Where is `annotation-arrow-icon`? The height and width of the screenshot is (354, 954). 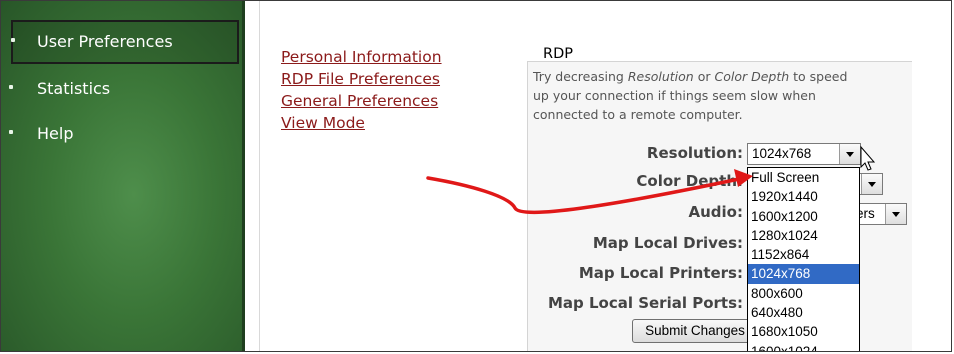
annotation-arrow-icon is located at coordinates (583, 195).